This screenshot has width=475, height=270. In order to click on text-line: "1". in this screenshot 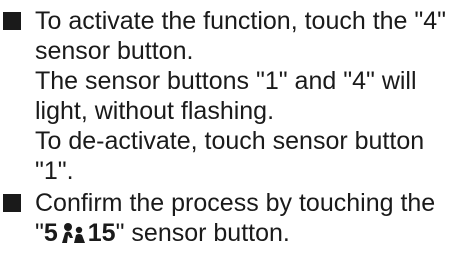, I will do `click(54, 171)`.